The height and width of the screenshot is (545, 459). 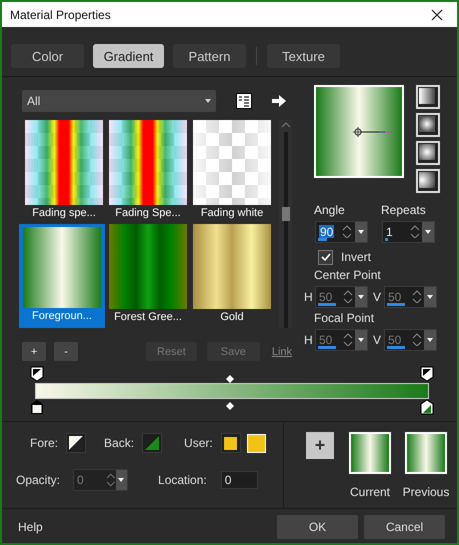 What do you see at coordinates (128, 56) in the screenshot?
I see `tab: Gradient` at bounding box center [128, 56].